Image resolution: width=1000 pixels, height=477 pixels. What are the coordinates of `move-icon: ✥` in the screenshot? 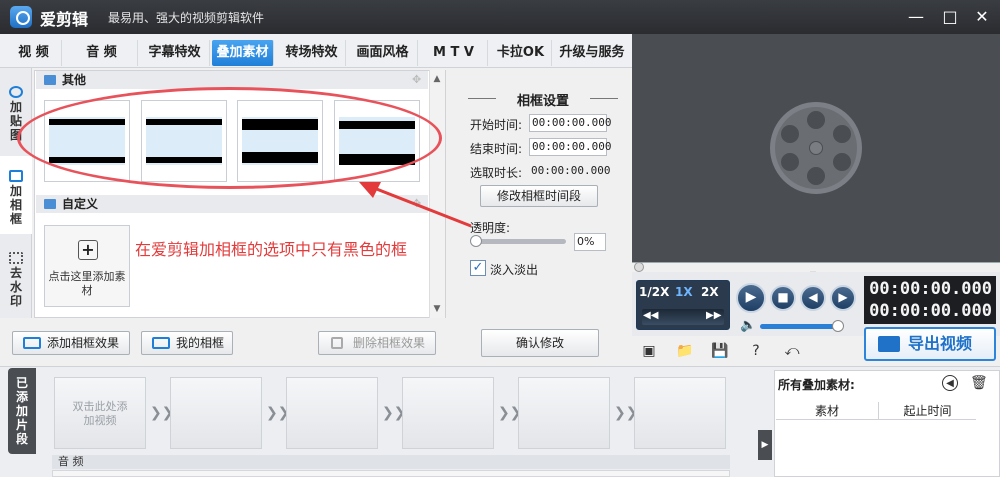 It's located at (416, 79).